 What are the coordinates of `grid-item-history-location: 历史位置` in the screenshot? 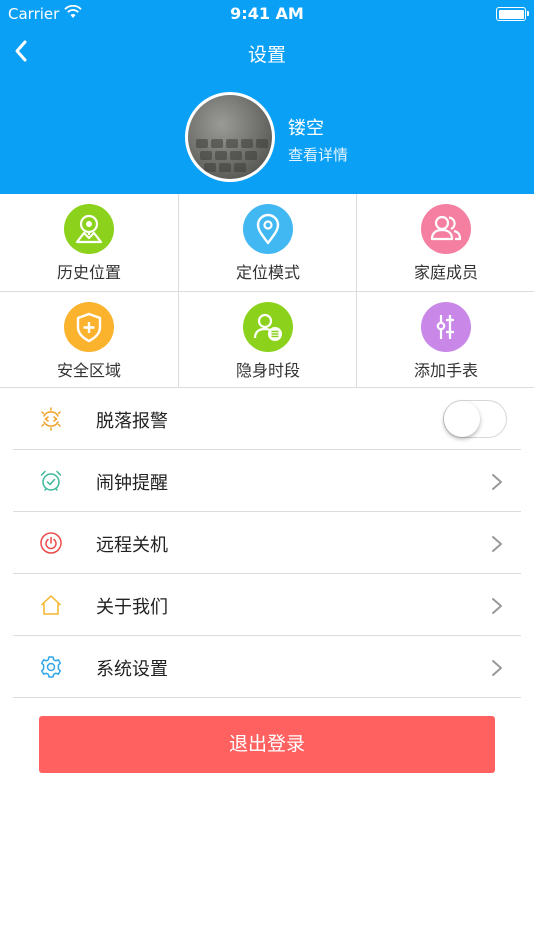 It's located at (89, 242).